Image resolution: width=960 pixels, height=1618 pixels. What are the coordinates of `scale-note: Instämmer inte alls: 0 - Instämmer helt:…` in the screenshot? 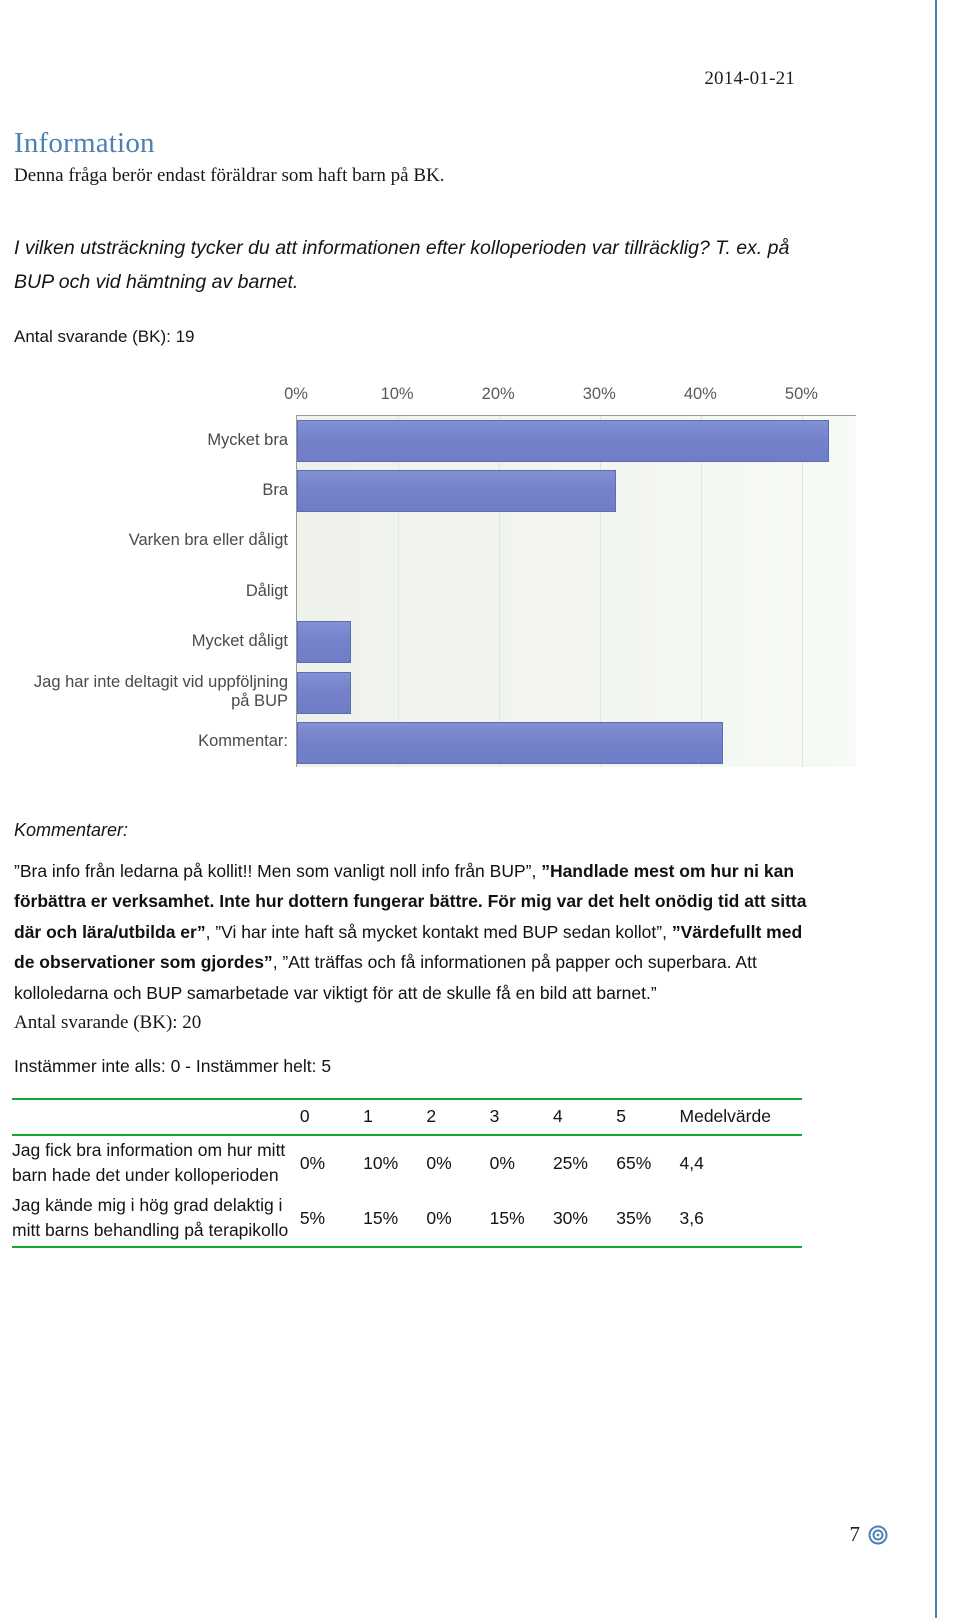 It's located at (173, 1066).